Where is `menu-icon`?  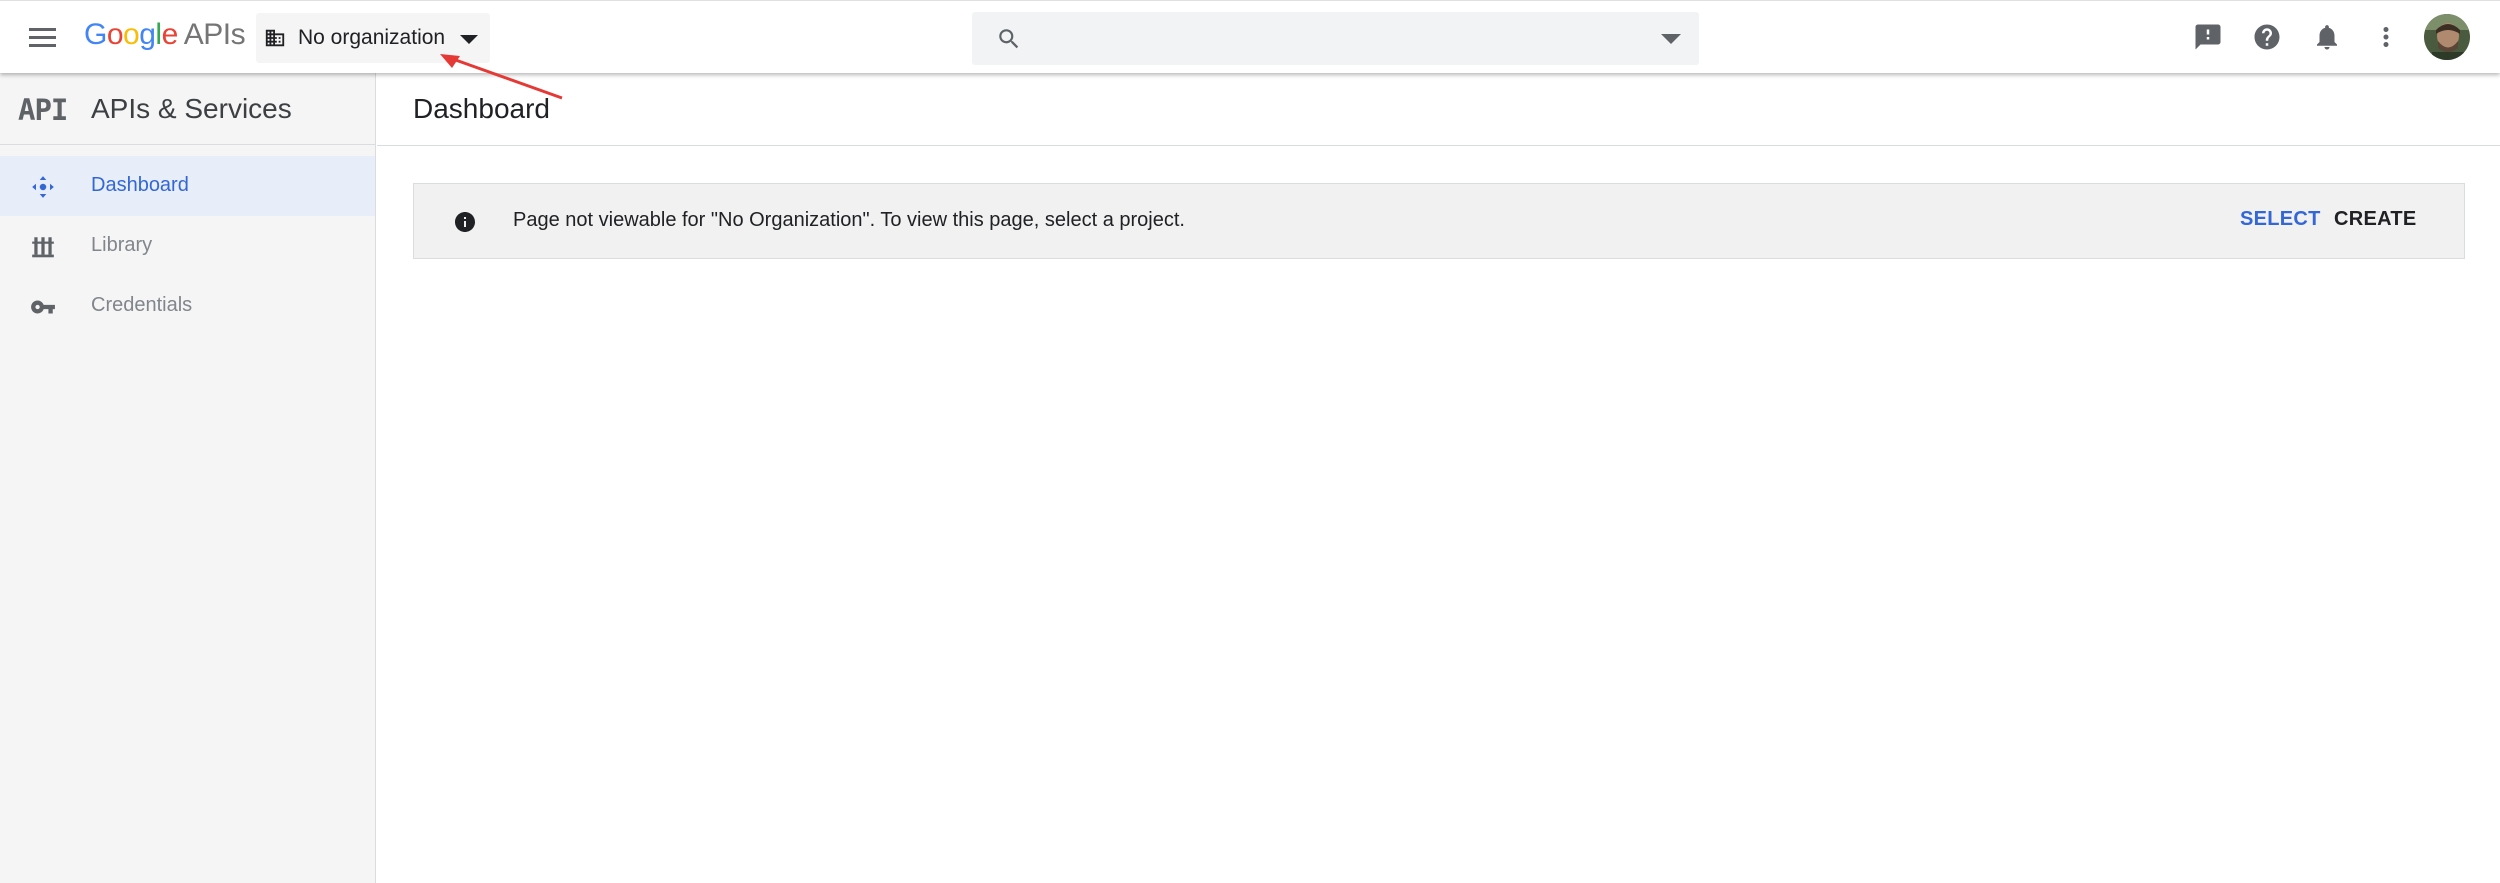 menu-icon is located at coordinates (43, 38).